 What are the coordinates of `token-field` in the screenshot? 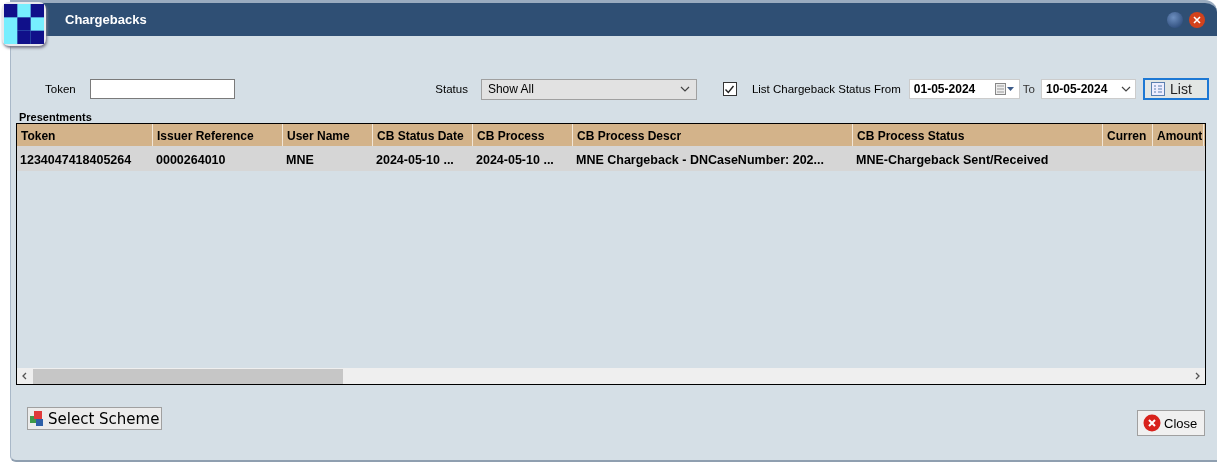 It's located at (162, 89).